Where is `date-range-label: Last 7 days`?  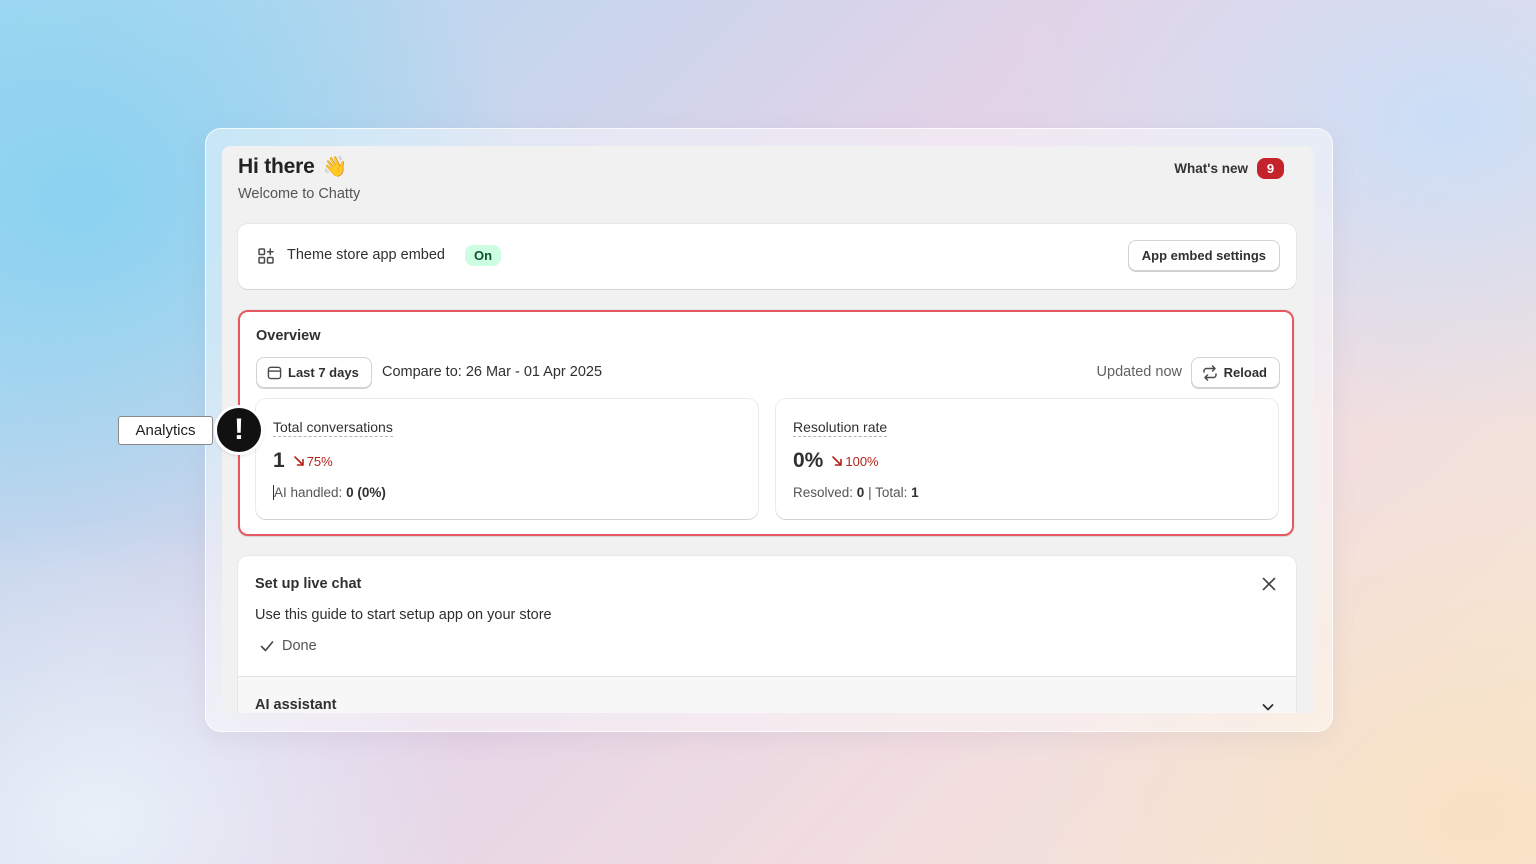 date-range-label: Last 7 days is located at coordinates (323, 372).